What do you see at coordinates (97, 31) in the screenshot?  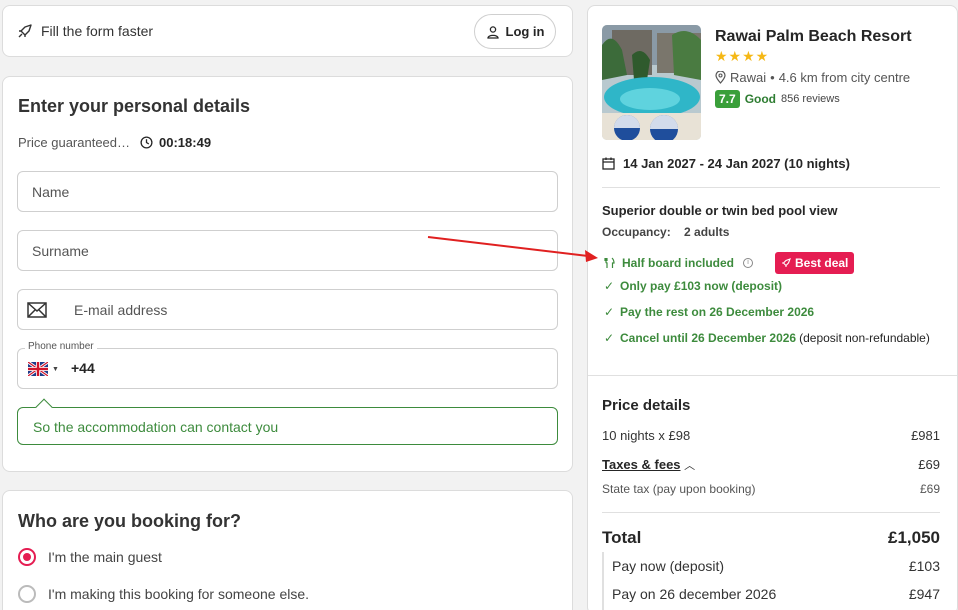 I see `fill-form-text: Fill the form faster` at bounding box center [97, 31].